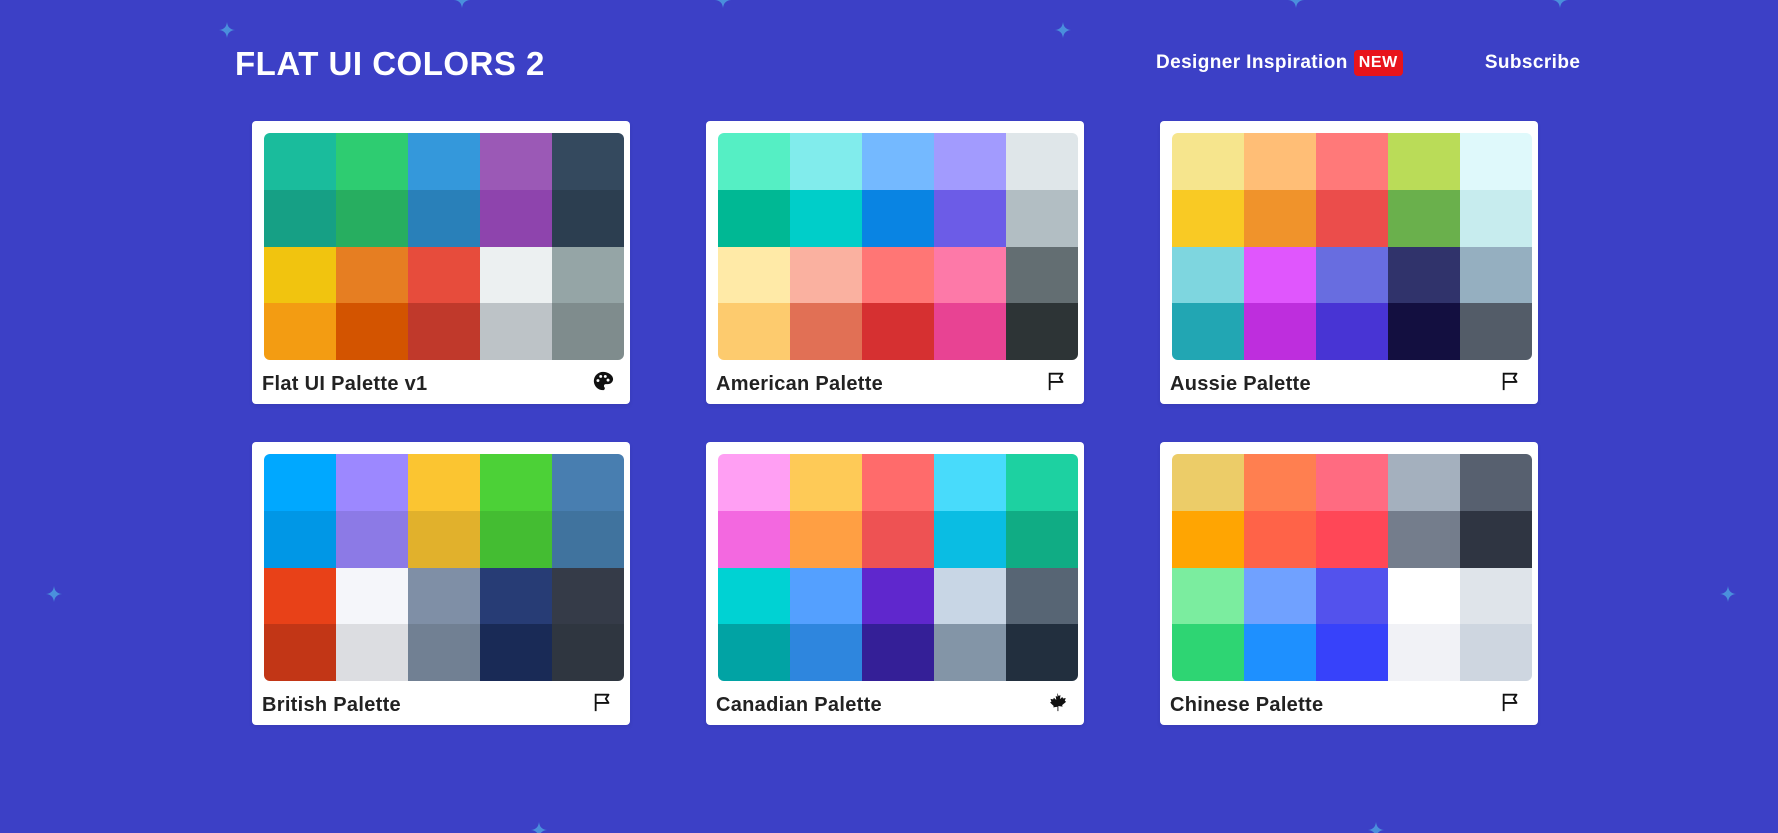  I want to click on palette-card: Aussie Palette, so click(1349, 262).